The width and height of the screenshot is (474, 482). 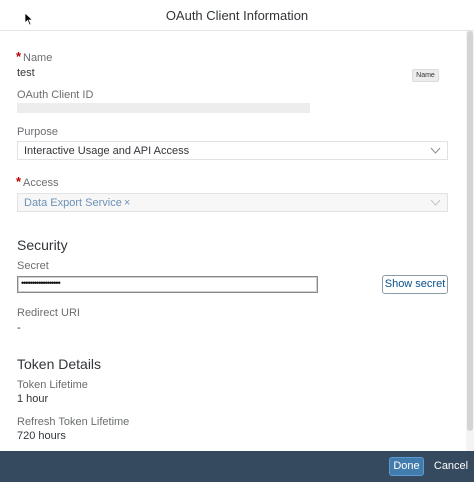 I want to click on vertical-scrollbar, so click(x=470, y=241).